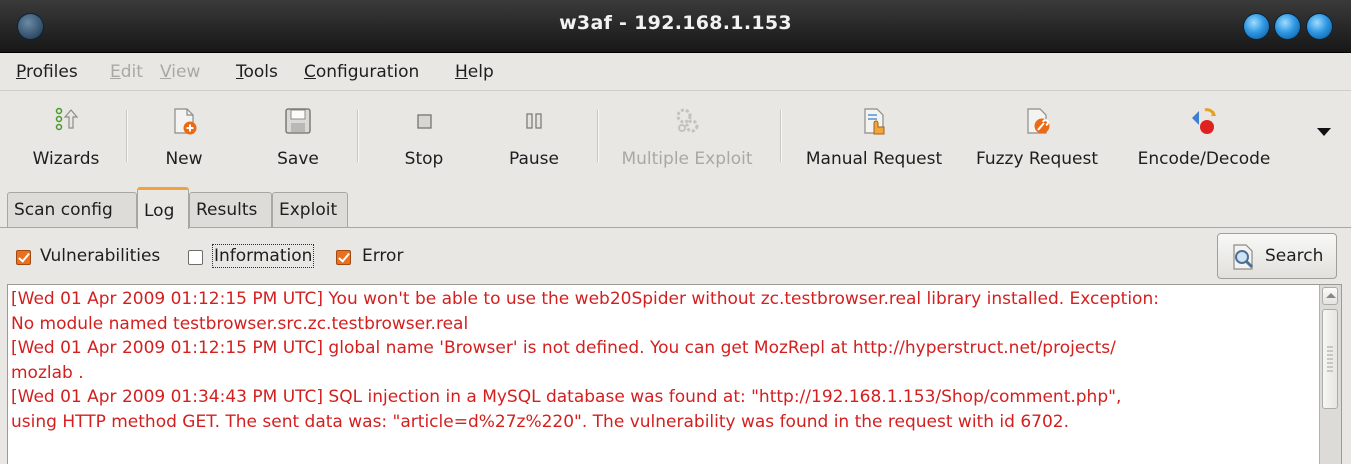 The height and width of the screenshot is (464, 1351). Describe the element at coordinates (687, 139) in the screenshot. I see `multiple-exploit-button: Multiple Exploit` at that location.